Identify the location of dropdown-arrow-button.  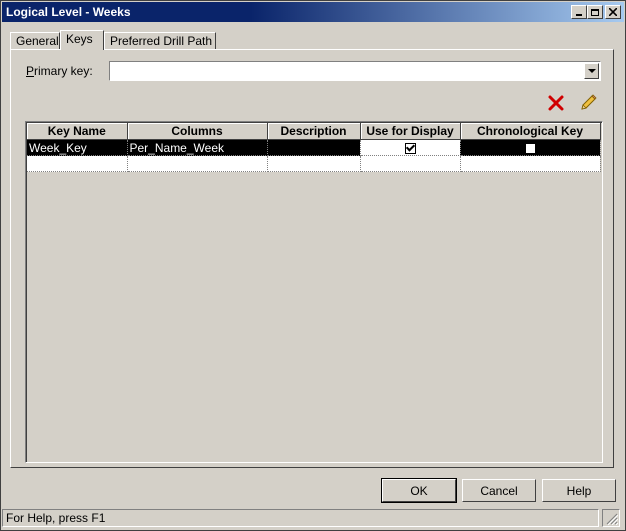
(591, 71).